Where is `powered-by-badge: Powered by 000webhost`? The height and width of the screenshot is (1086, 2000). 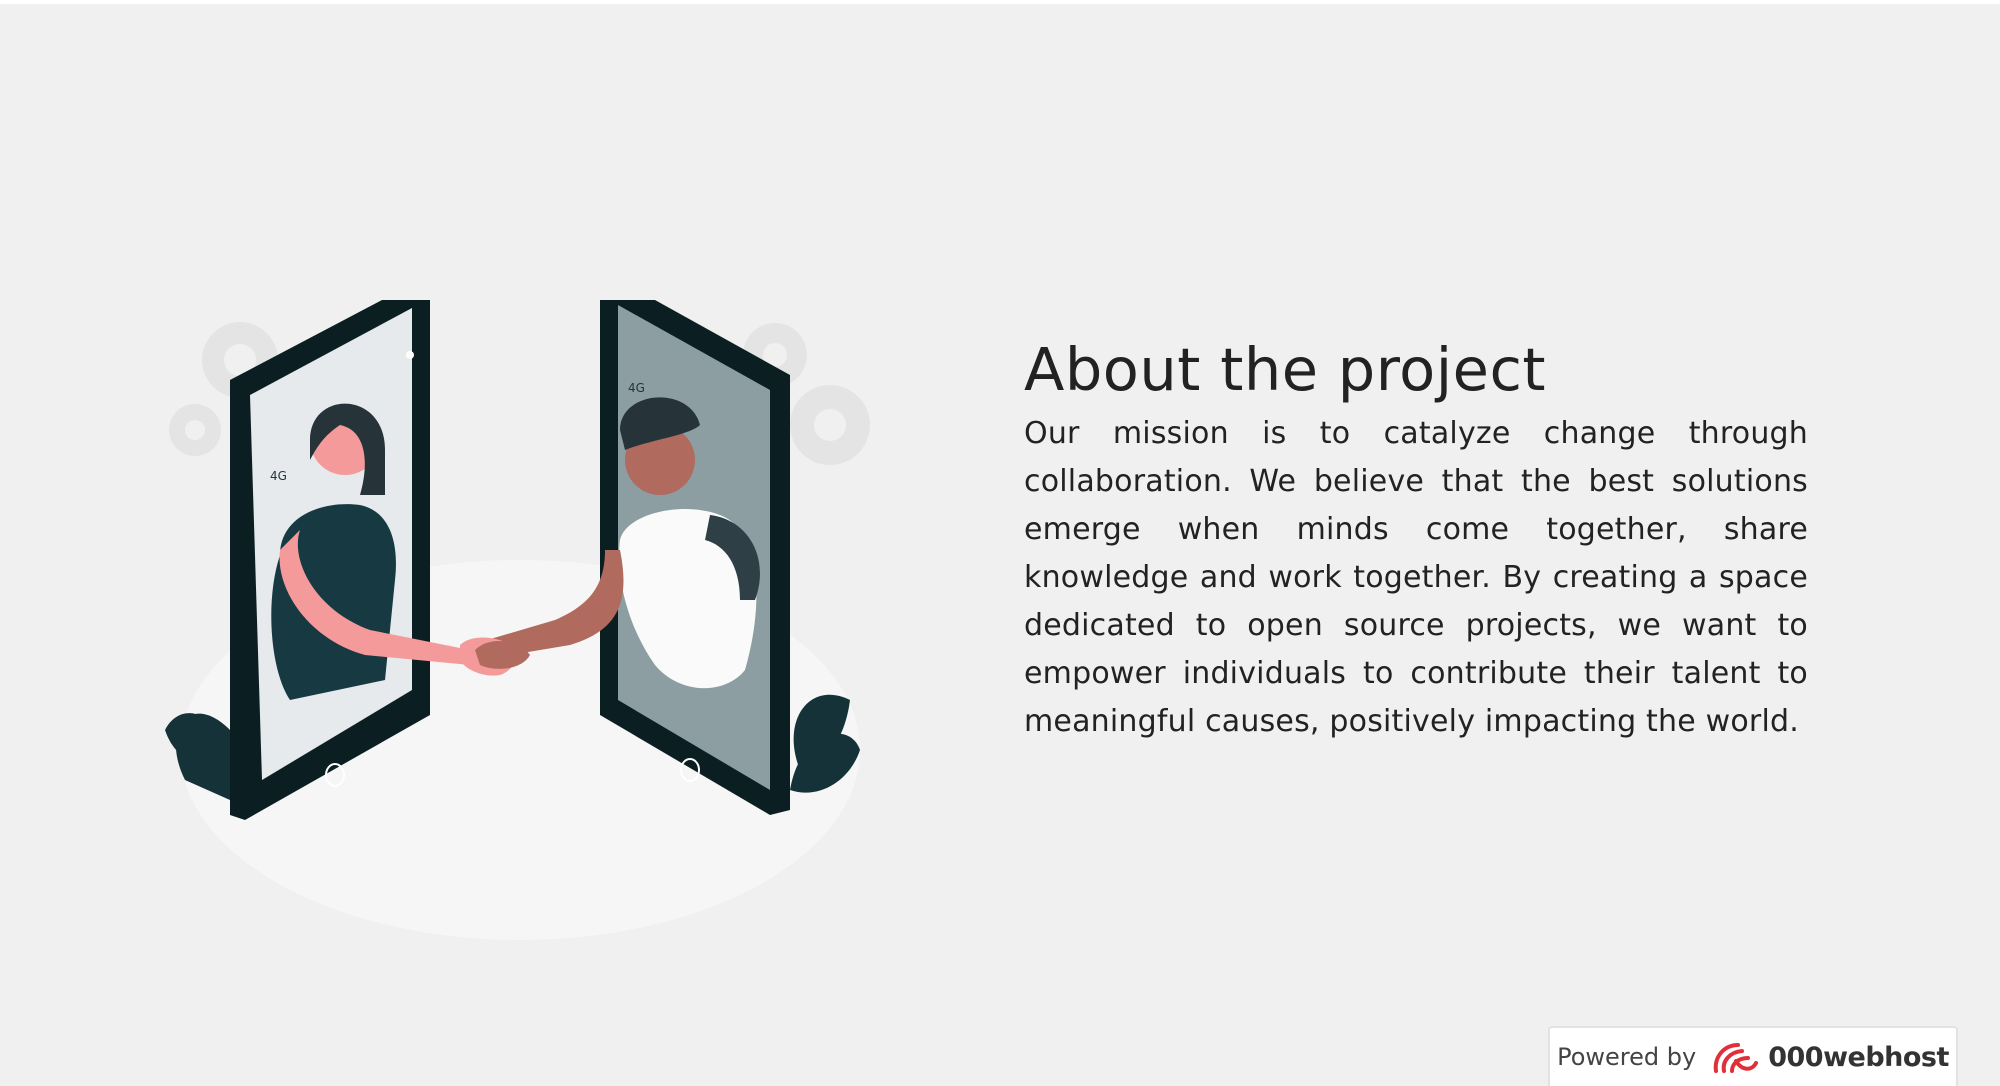 powered-by-badge: Powered by 000webhost is located at coordinates (1753, 1056).